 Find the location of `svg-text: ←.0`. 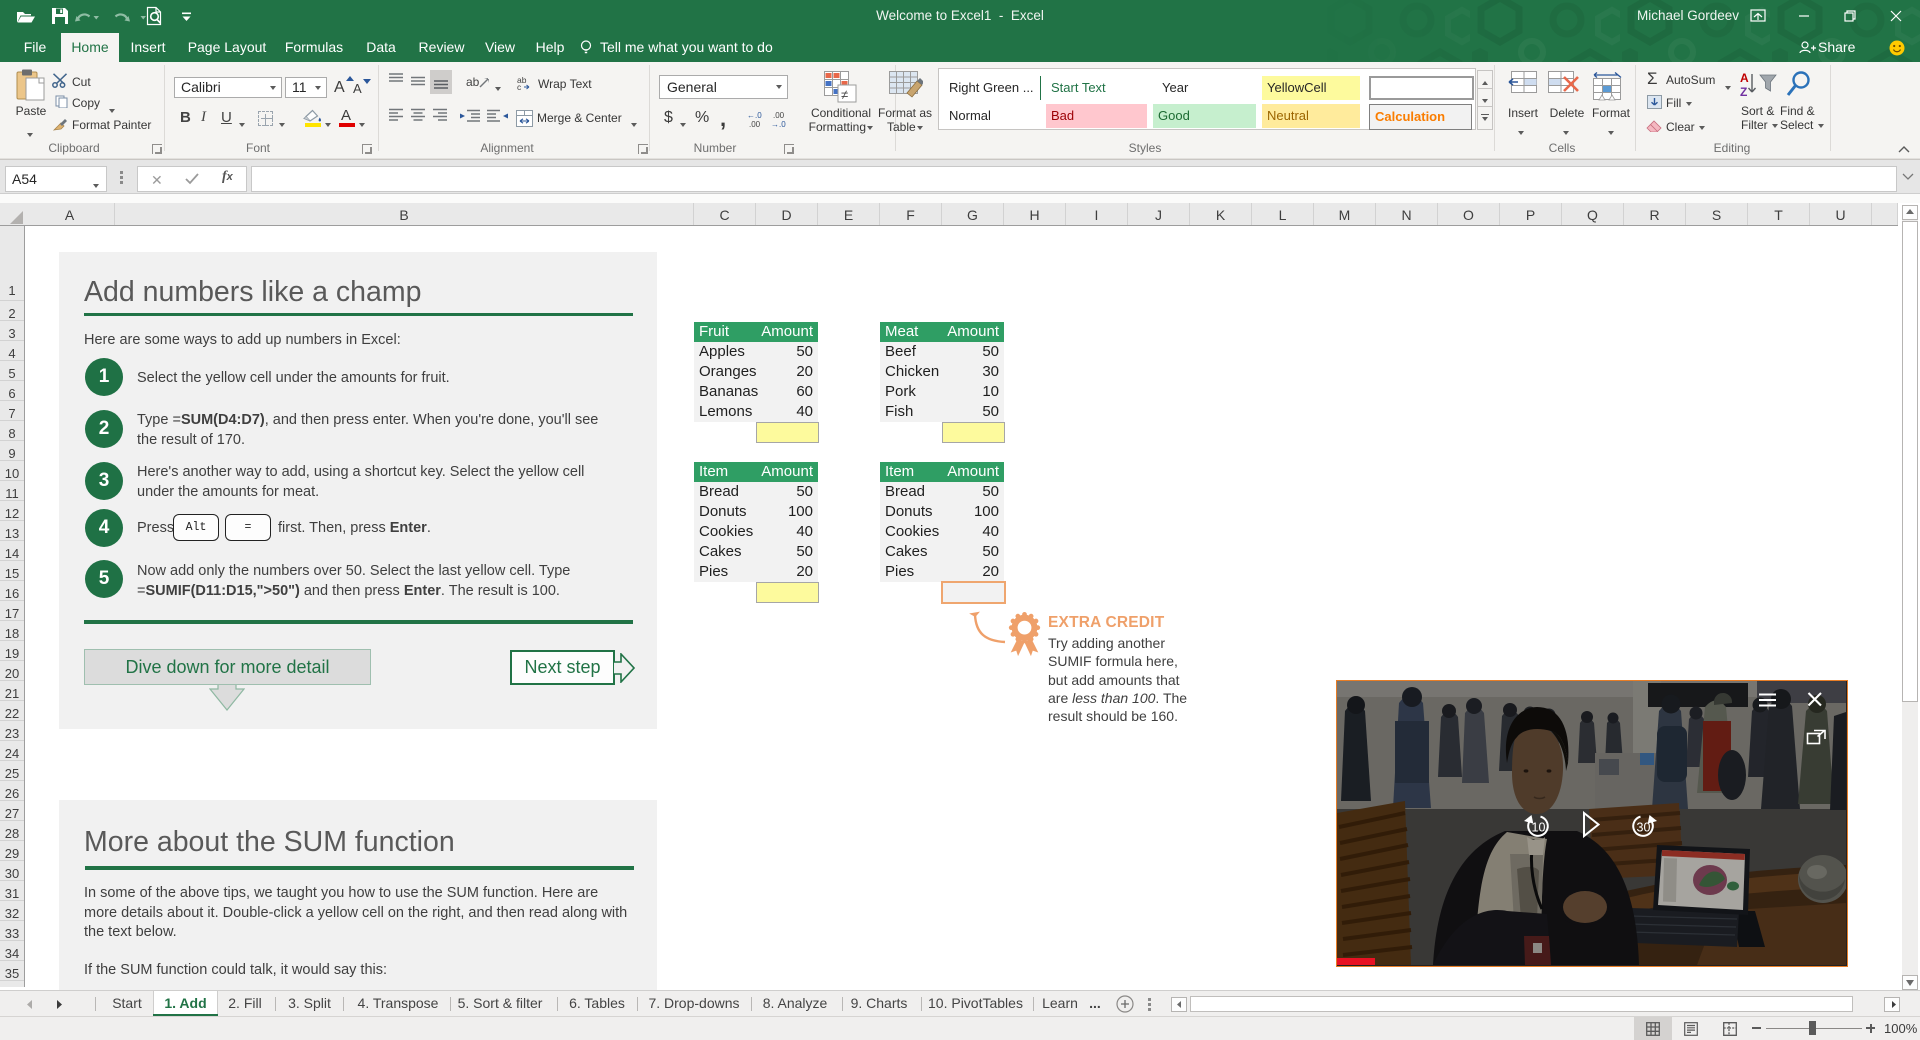

svg-text: ←.0 is located at coordinates (754, 115).